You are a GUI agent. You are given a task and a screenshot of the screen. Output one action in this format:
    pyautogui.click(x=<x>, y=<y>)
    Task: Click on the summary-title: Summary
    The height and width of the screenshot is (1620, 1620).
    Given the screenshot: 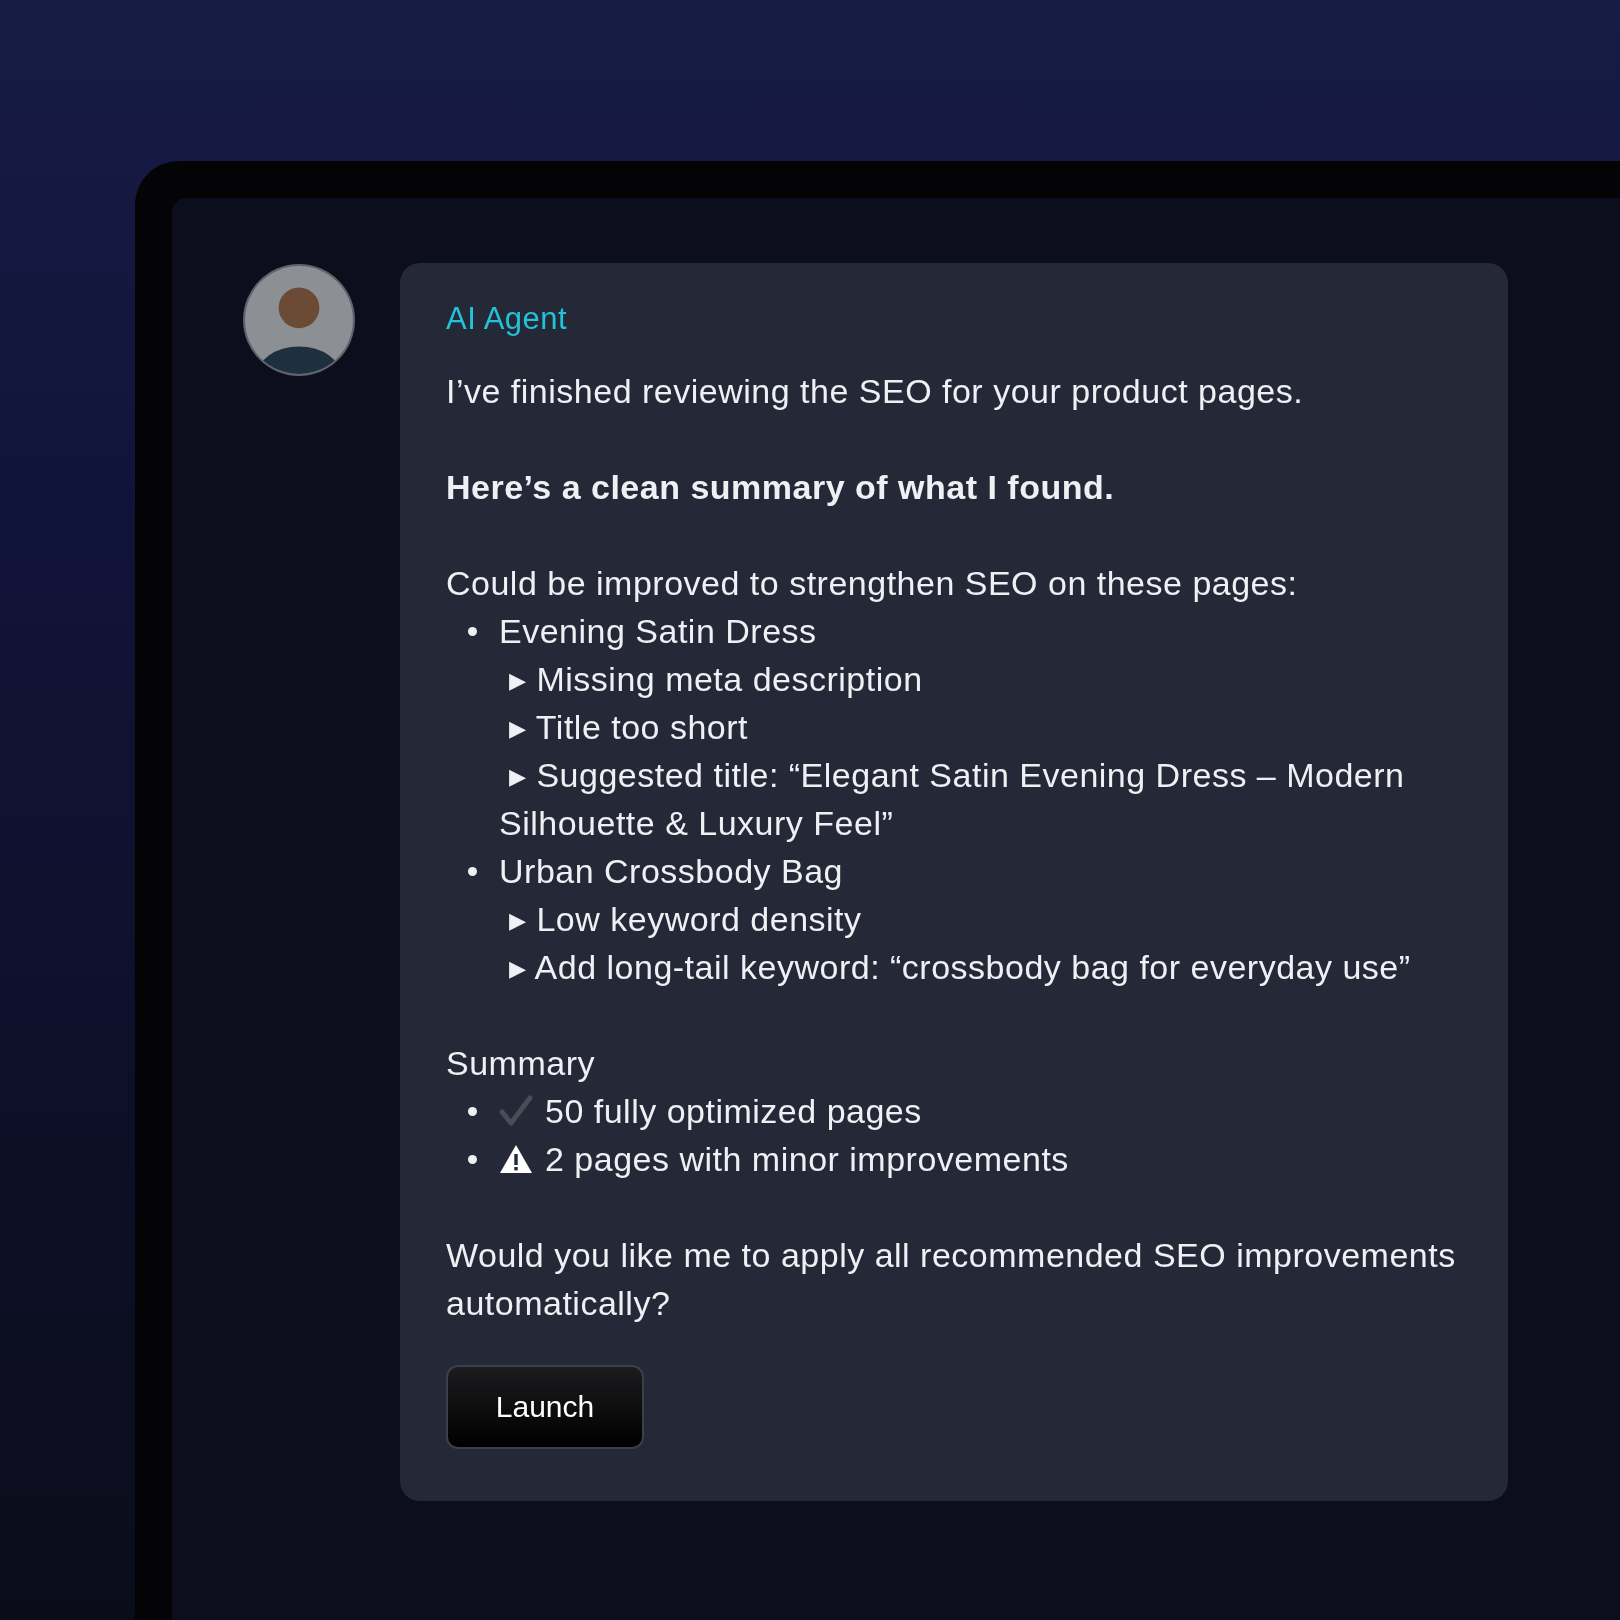 What is the action you would take?
    pyautogui.click(x=521, y=1063)
    